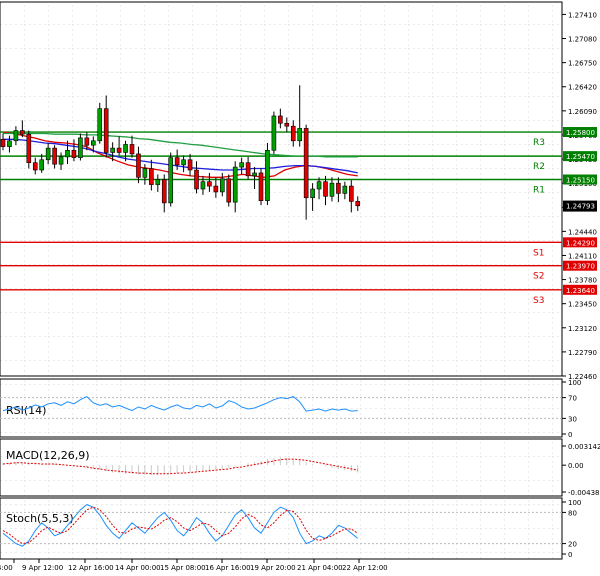  I want to click on level-price-label: 1.23970, so click(580, 267).